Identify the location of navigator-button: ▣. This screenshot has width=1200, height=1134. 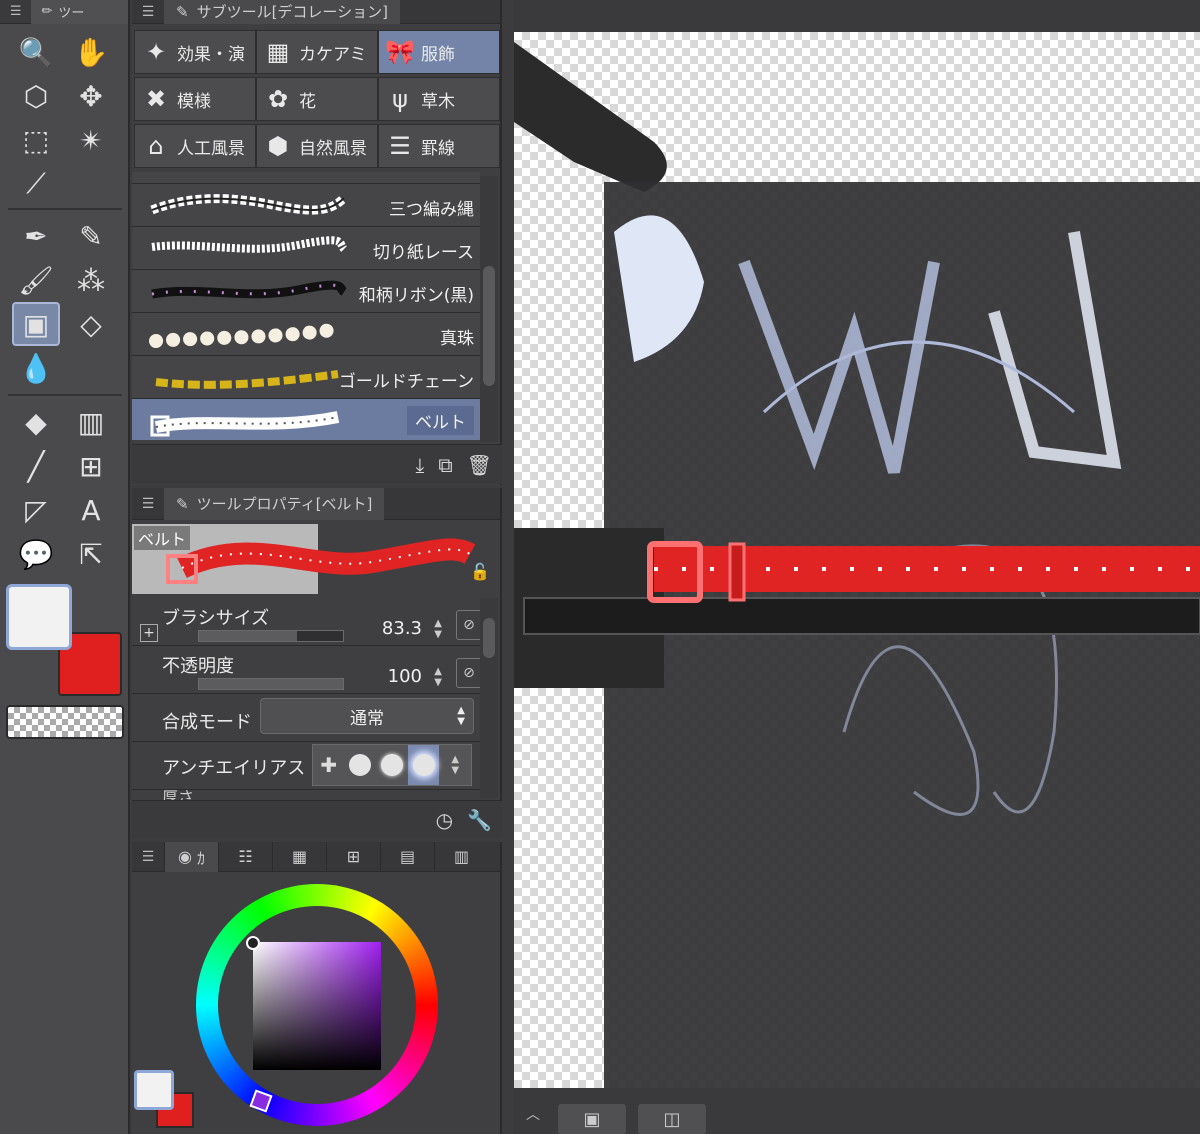
(592, 1119).